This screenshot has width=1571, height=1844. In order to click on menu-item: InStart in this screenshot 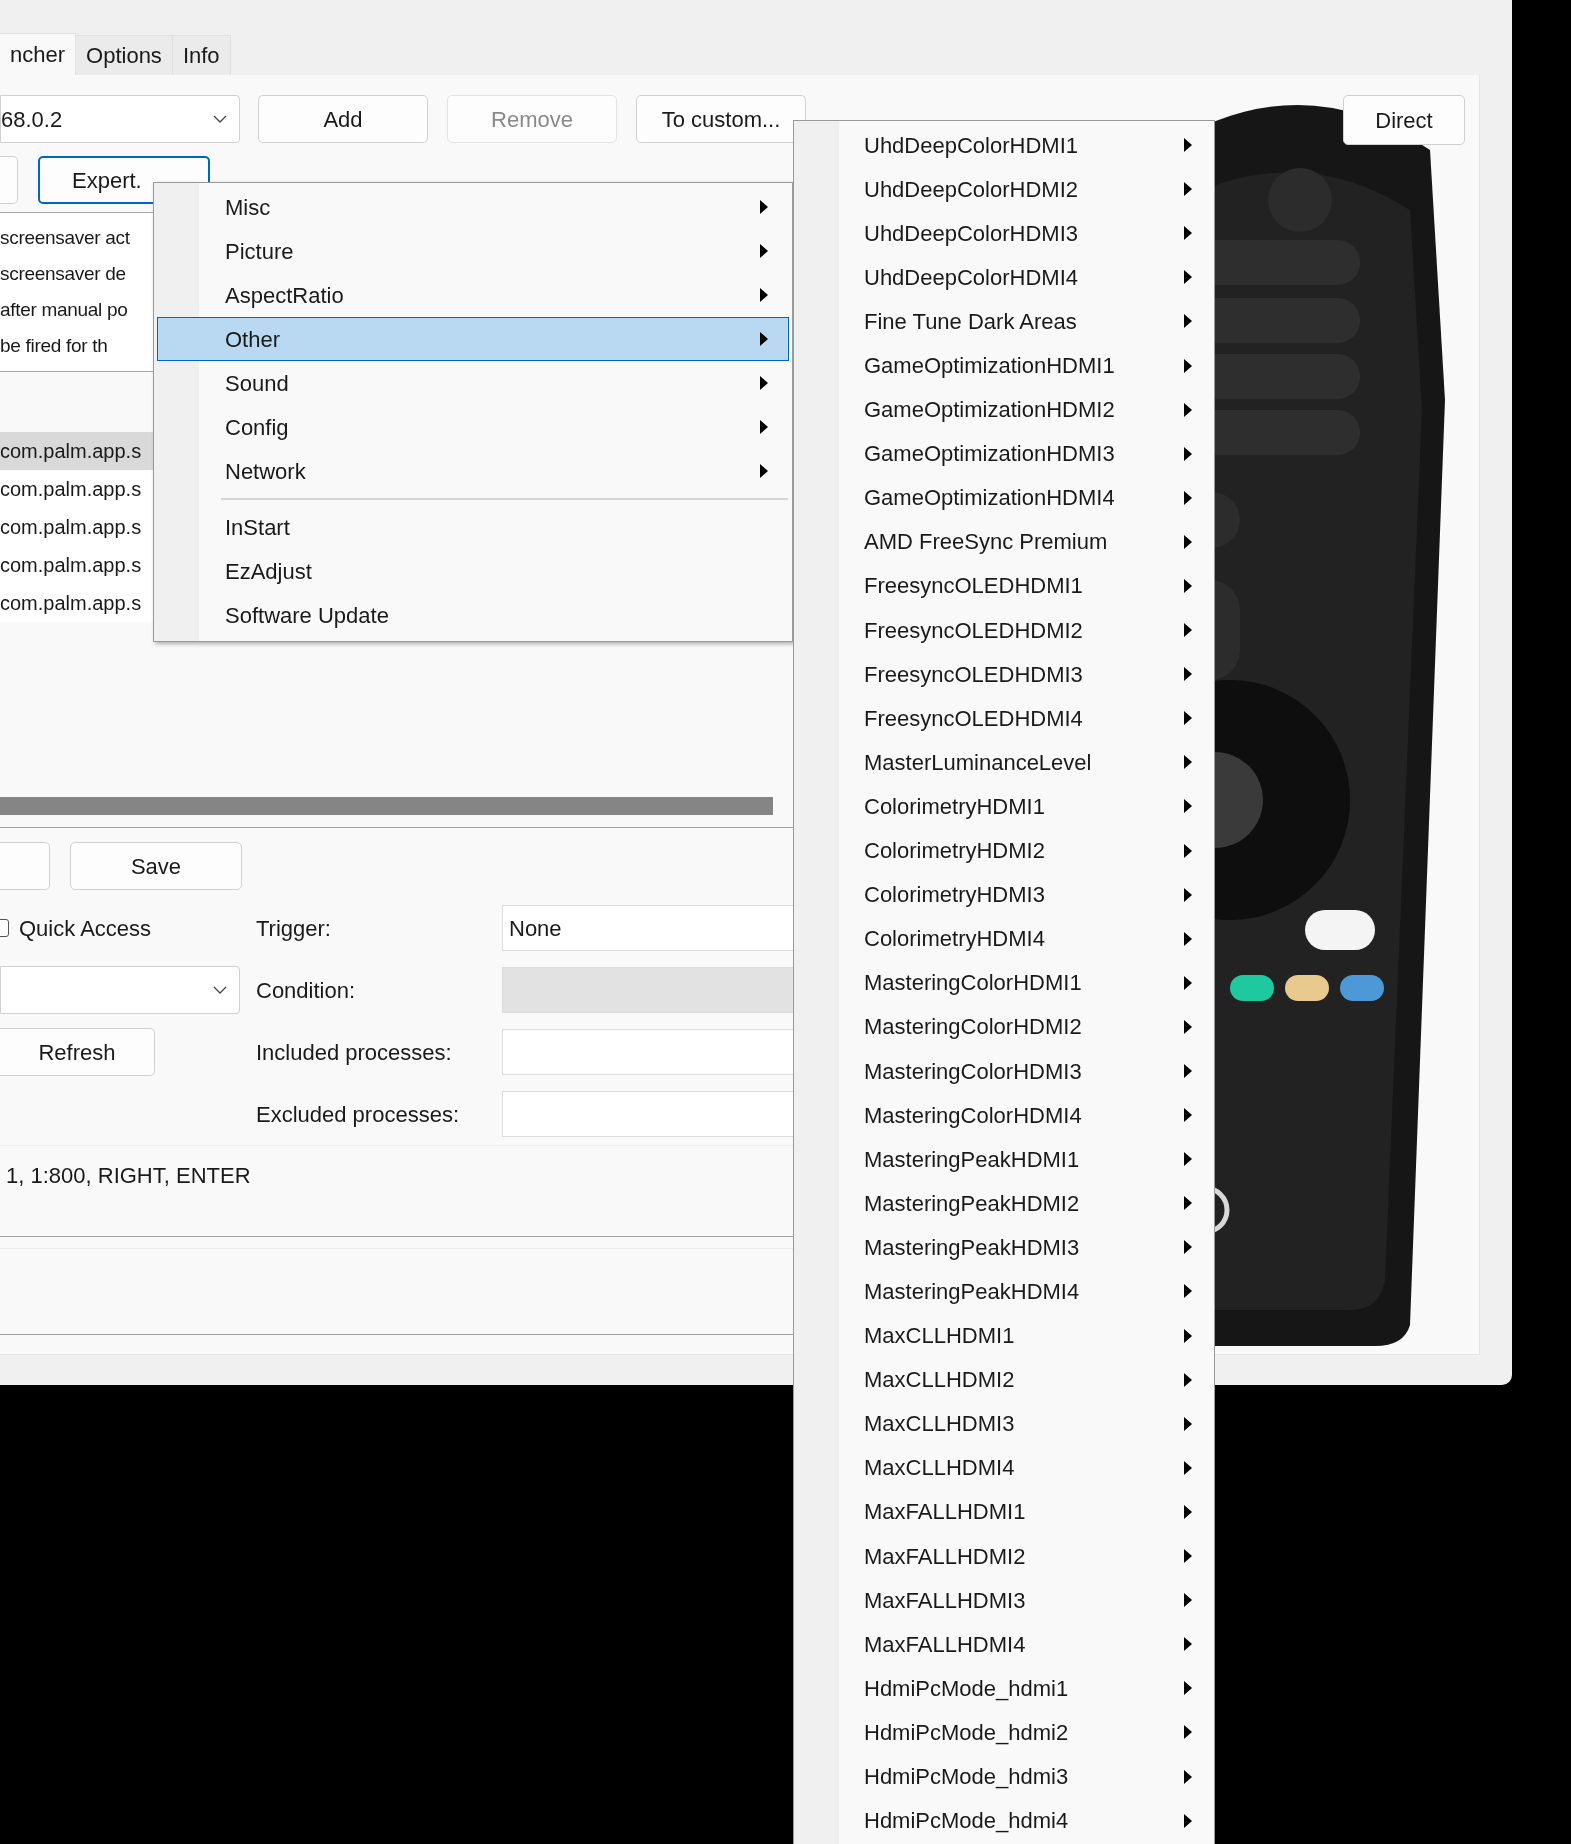, I will do `click(473, 527)`.